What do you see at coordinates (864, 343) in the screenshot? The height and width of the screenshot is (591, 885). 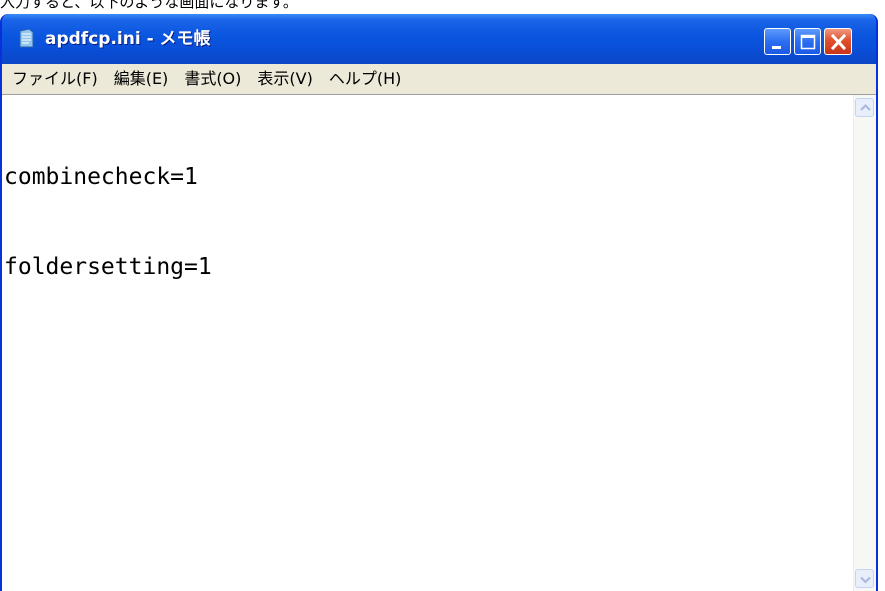 I see `vertical-scrollbar` at bounding box center [864, 343].